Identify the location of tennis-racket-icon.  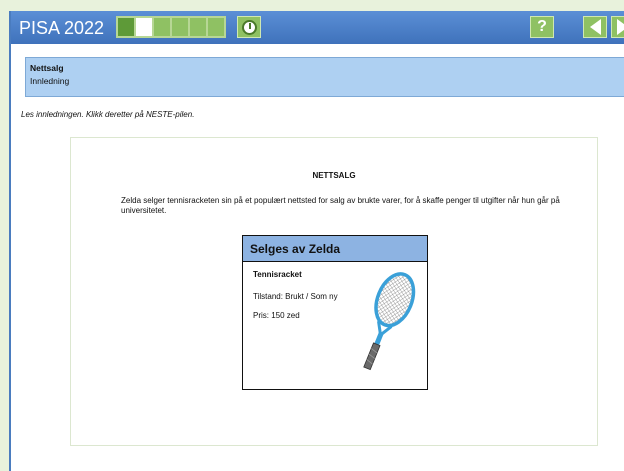
(389, 321).